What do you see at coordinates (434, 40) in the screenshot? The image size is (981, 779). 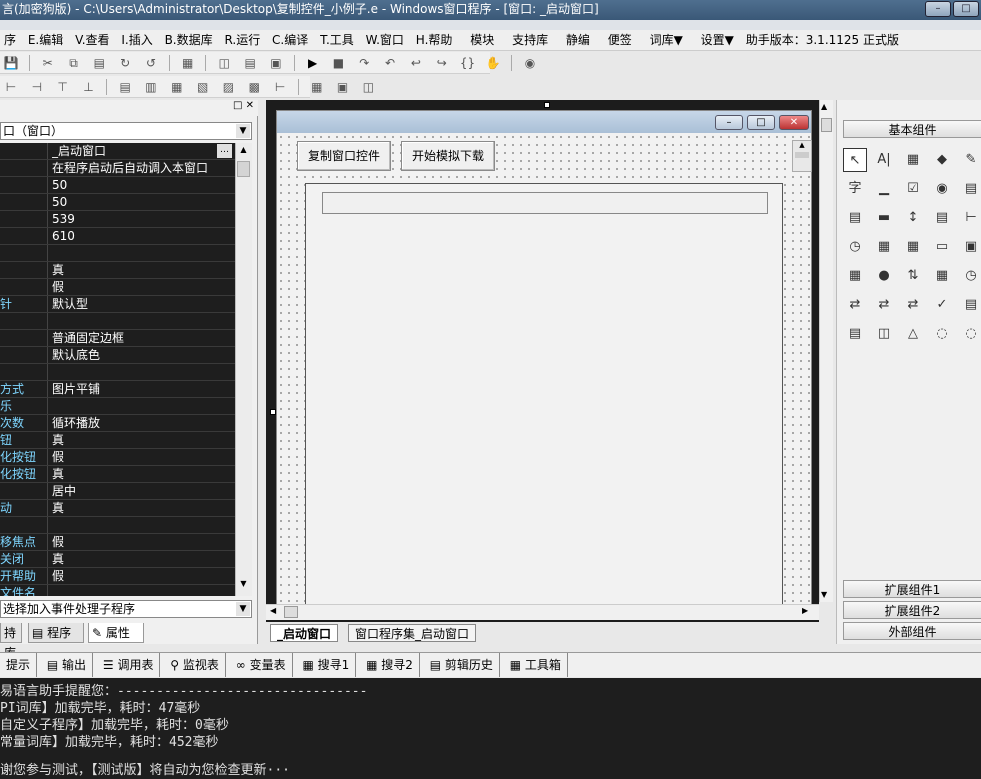 I see `menu-help: H.帮助` at bounding box center [434, 40].